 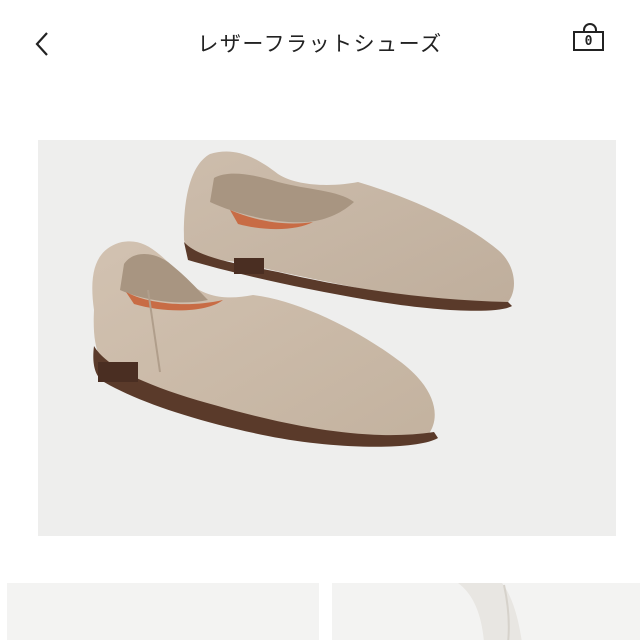 What do you see at coordinates (490, 611) in the screenshot?
I see `garment-thumbnail-image` at bounding box center [490, 611].